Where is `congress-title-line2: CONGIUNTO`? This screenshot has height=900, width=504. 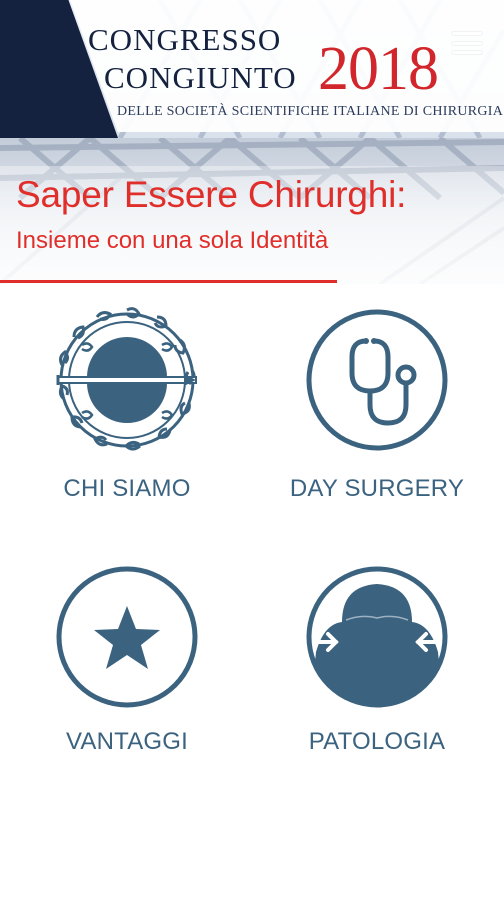 congress-title-line2: CONGIUNTO is located at coordinates (200, 77).